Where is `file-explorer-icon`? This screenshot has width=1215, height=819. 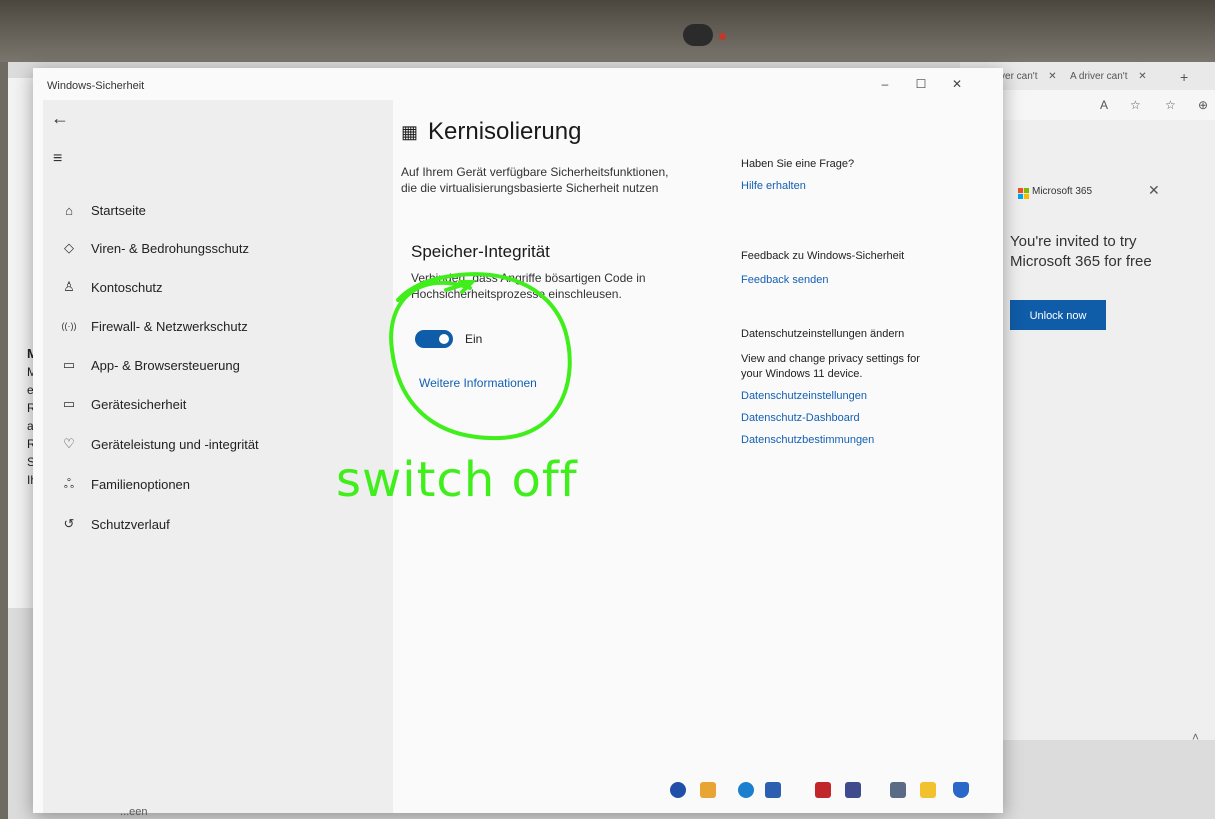 file-explorer-icon is located at coordinates (708, 790).